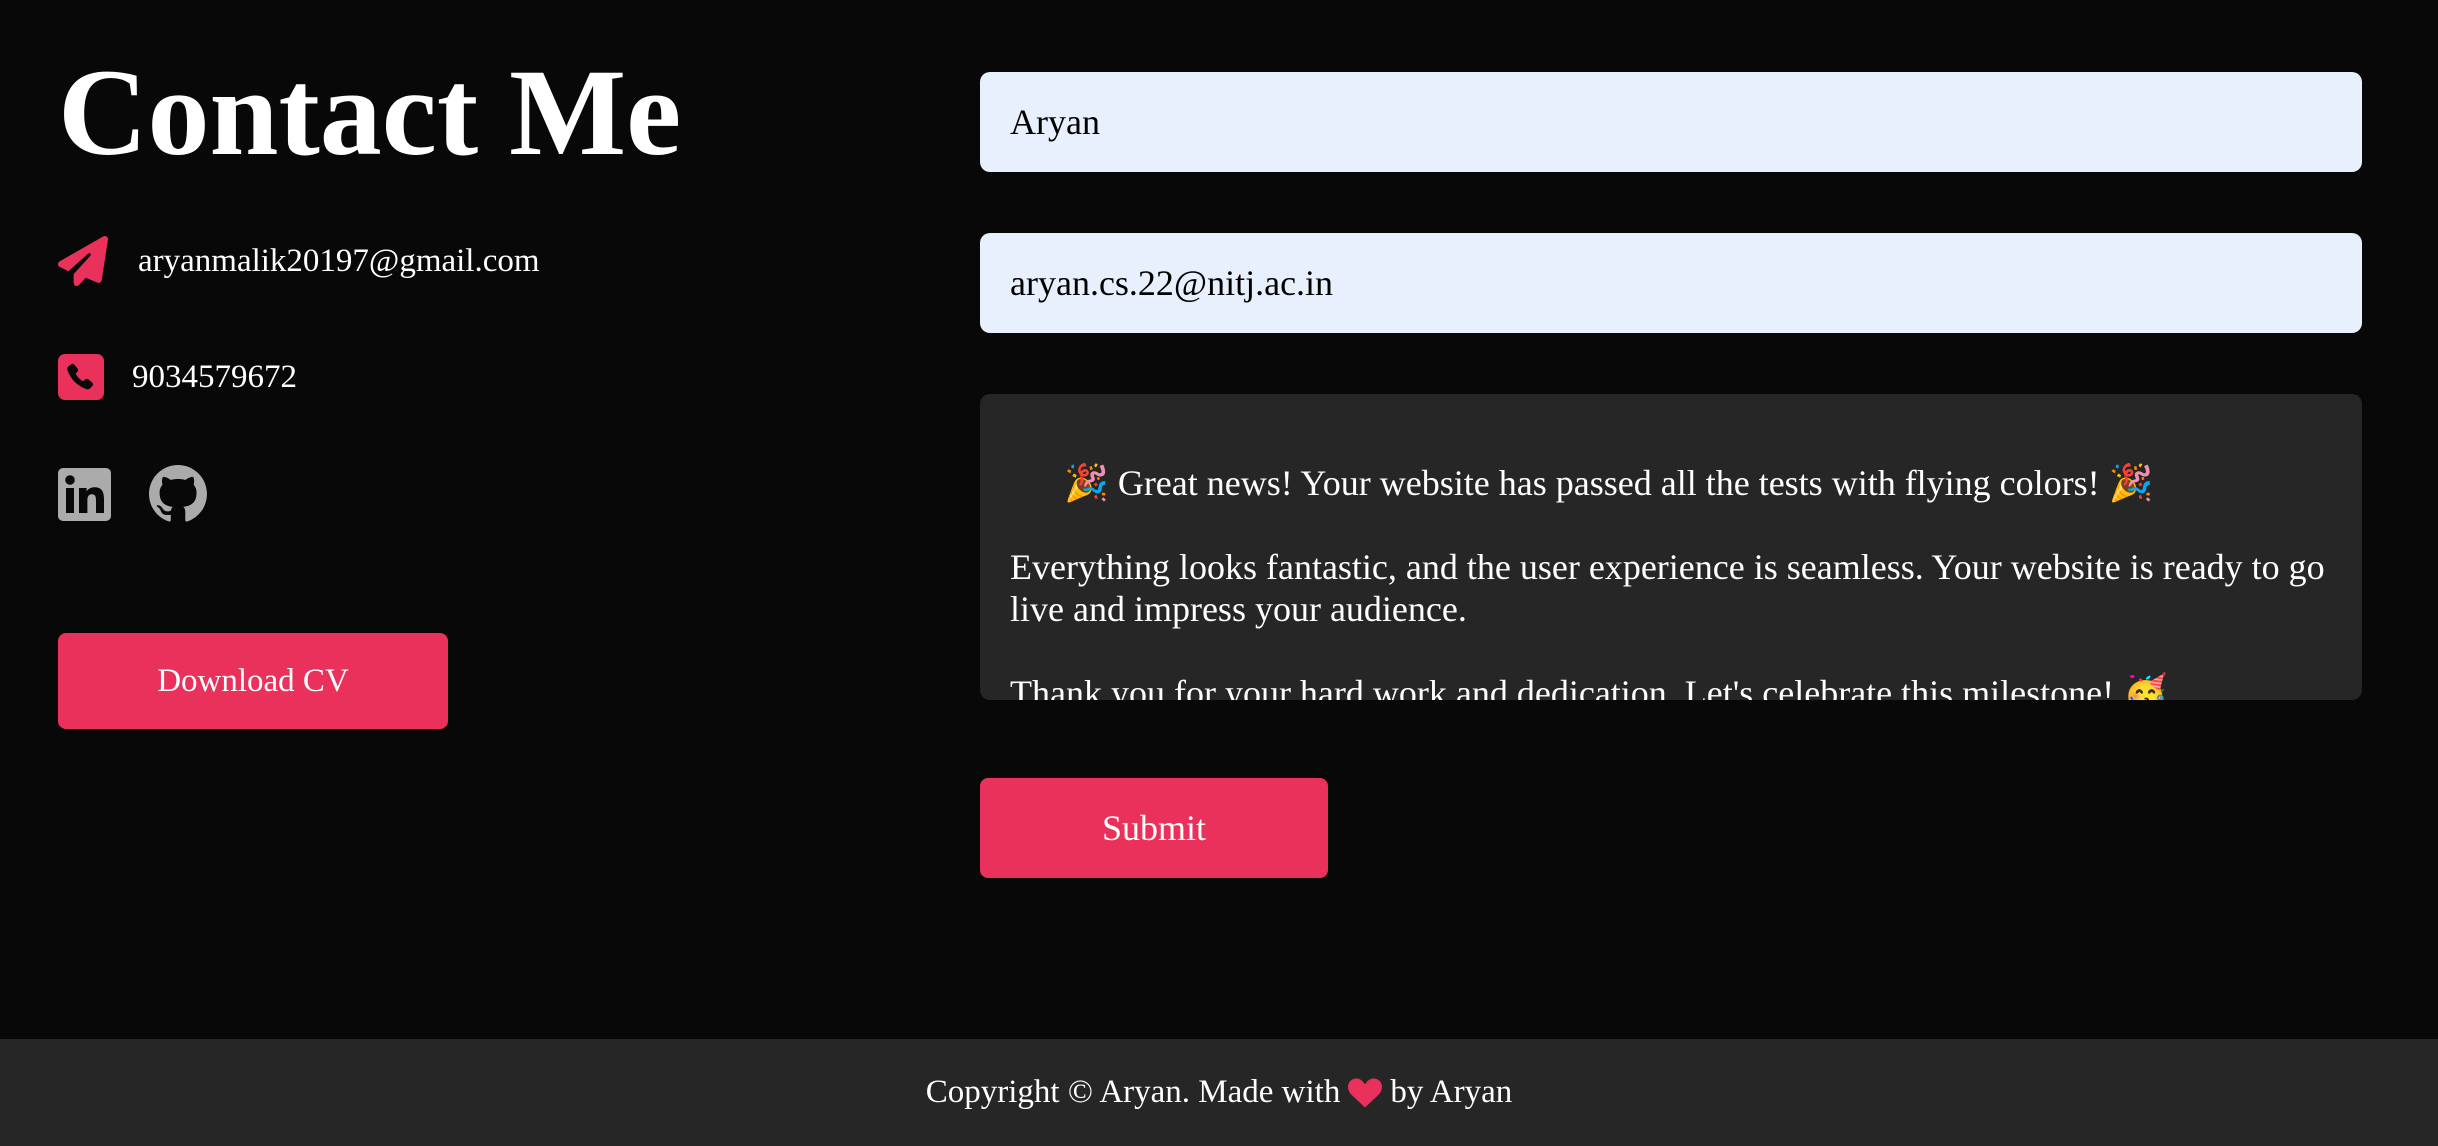  Describe the element at coordinates (1365, 1093) in the screenshot. I see `heart-icon` at that location.